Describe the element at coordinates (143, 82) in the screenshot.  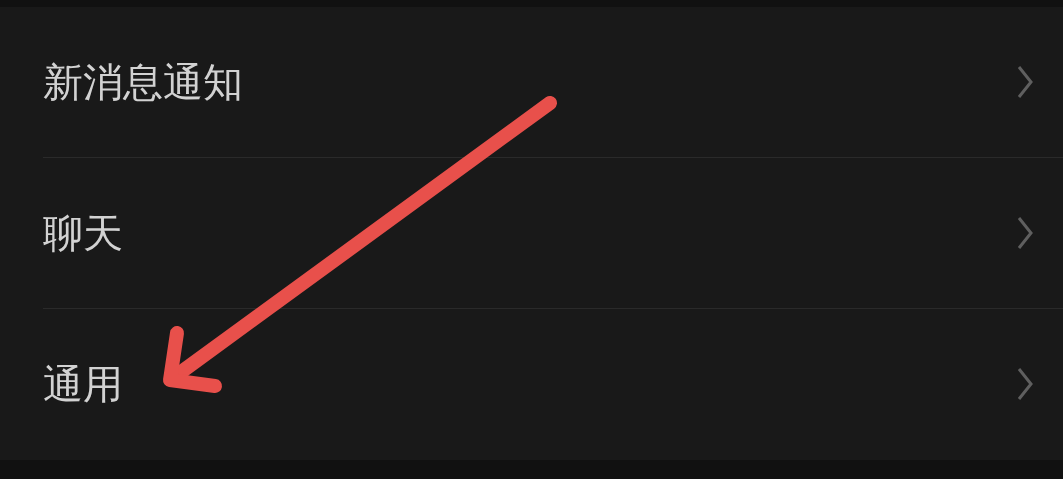
I see `row-label: 新消息通知` at that location.